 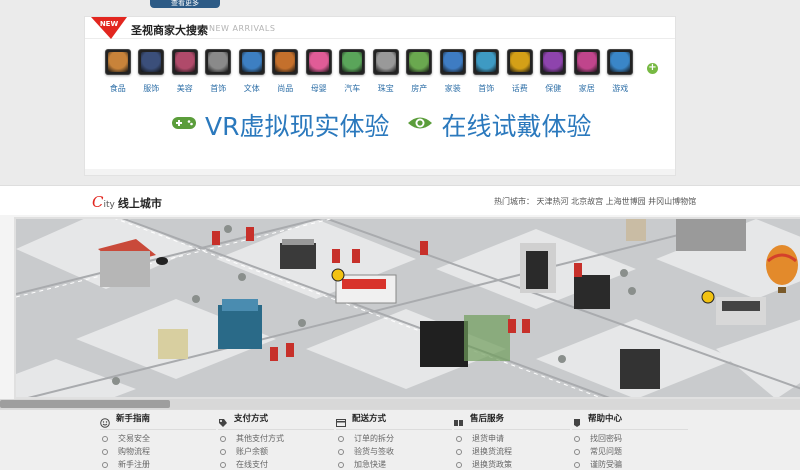 What do you see at coordinates (630, 421) in the screenshot?
I see `help-column-header: 帮助中心` at bounding box center [630, 421].